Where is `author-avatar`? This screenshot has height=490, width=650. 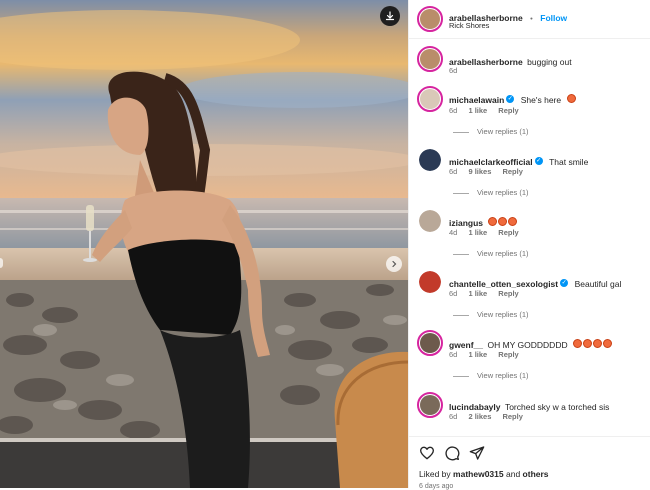 author-avatar is located at coordinates (430, 19).